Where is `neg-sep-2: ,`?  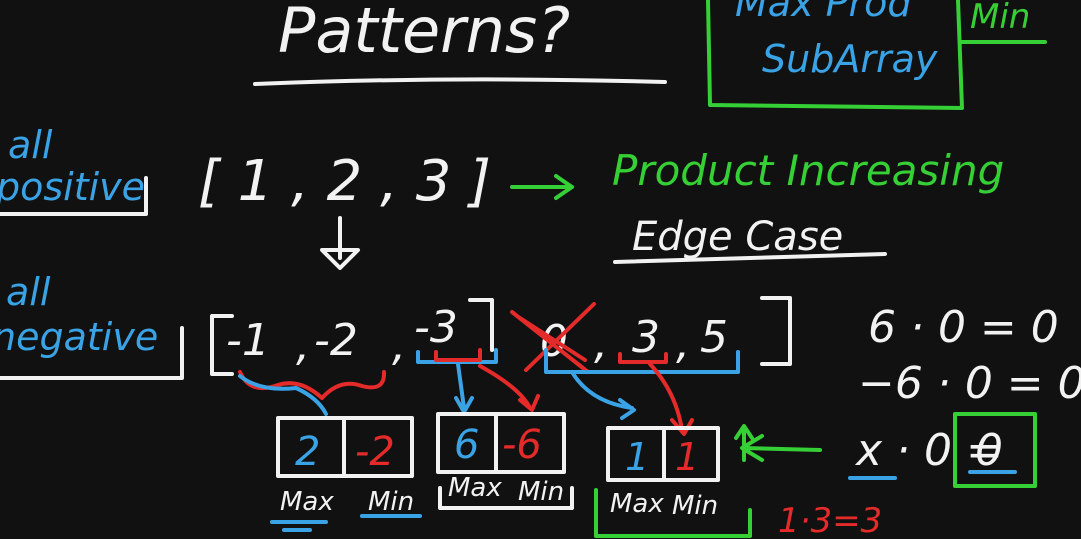 neg-sep-2: , is located at coordinates (399, 345).